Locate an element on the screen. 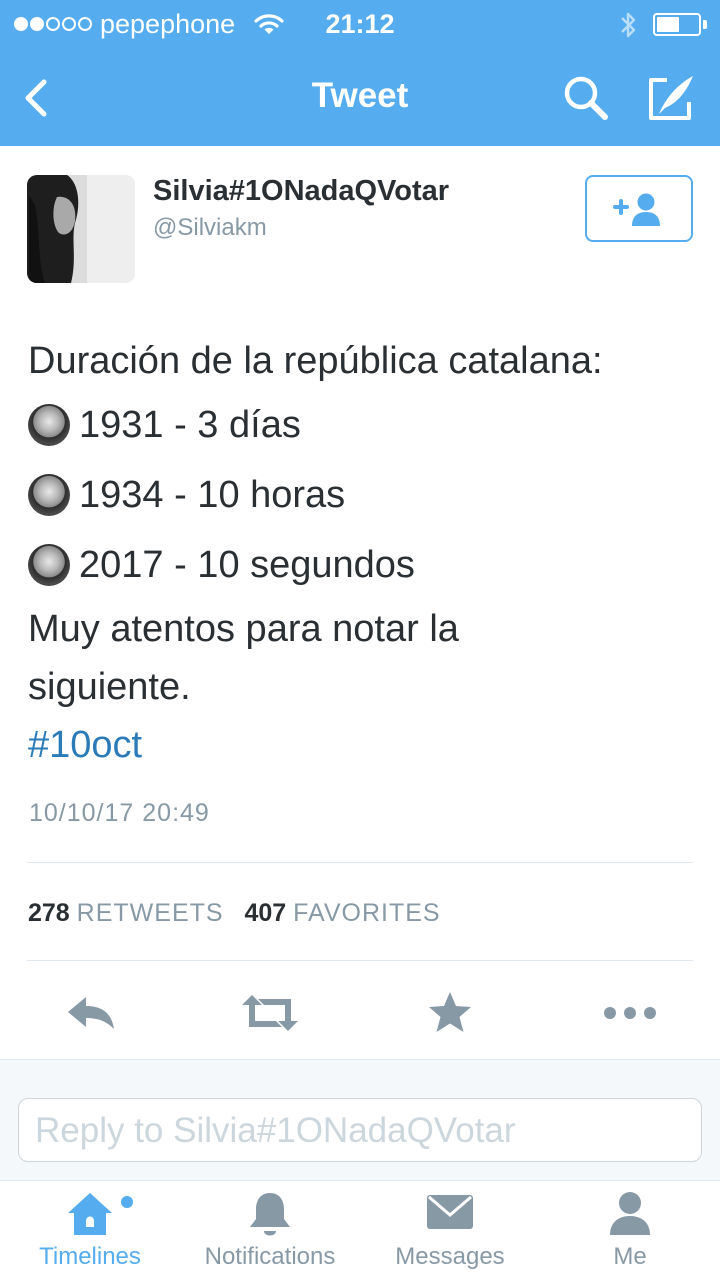  navigation-bar: Tweet is located at coordinates (360, 98).